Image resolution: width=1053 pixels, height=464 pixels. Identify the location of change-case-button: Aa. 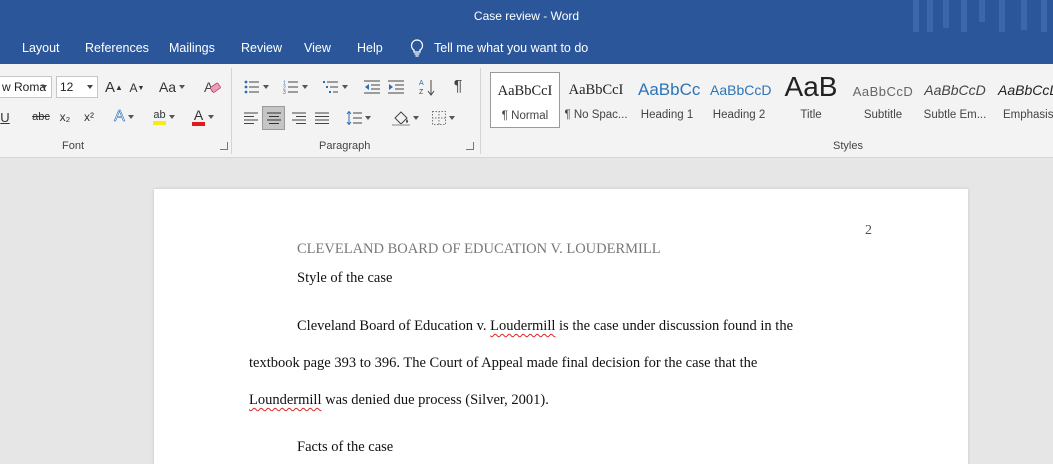
(172, 87).